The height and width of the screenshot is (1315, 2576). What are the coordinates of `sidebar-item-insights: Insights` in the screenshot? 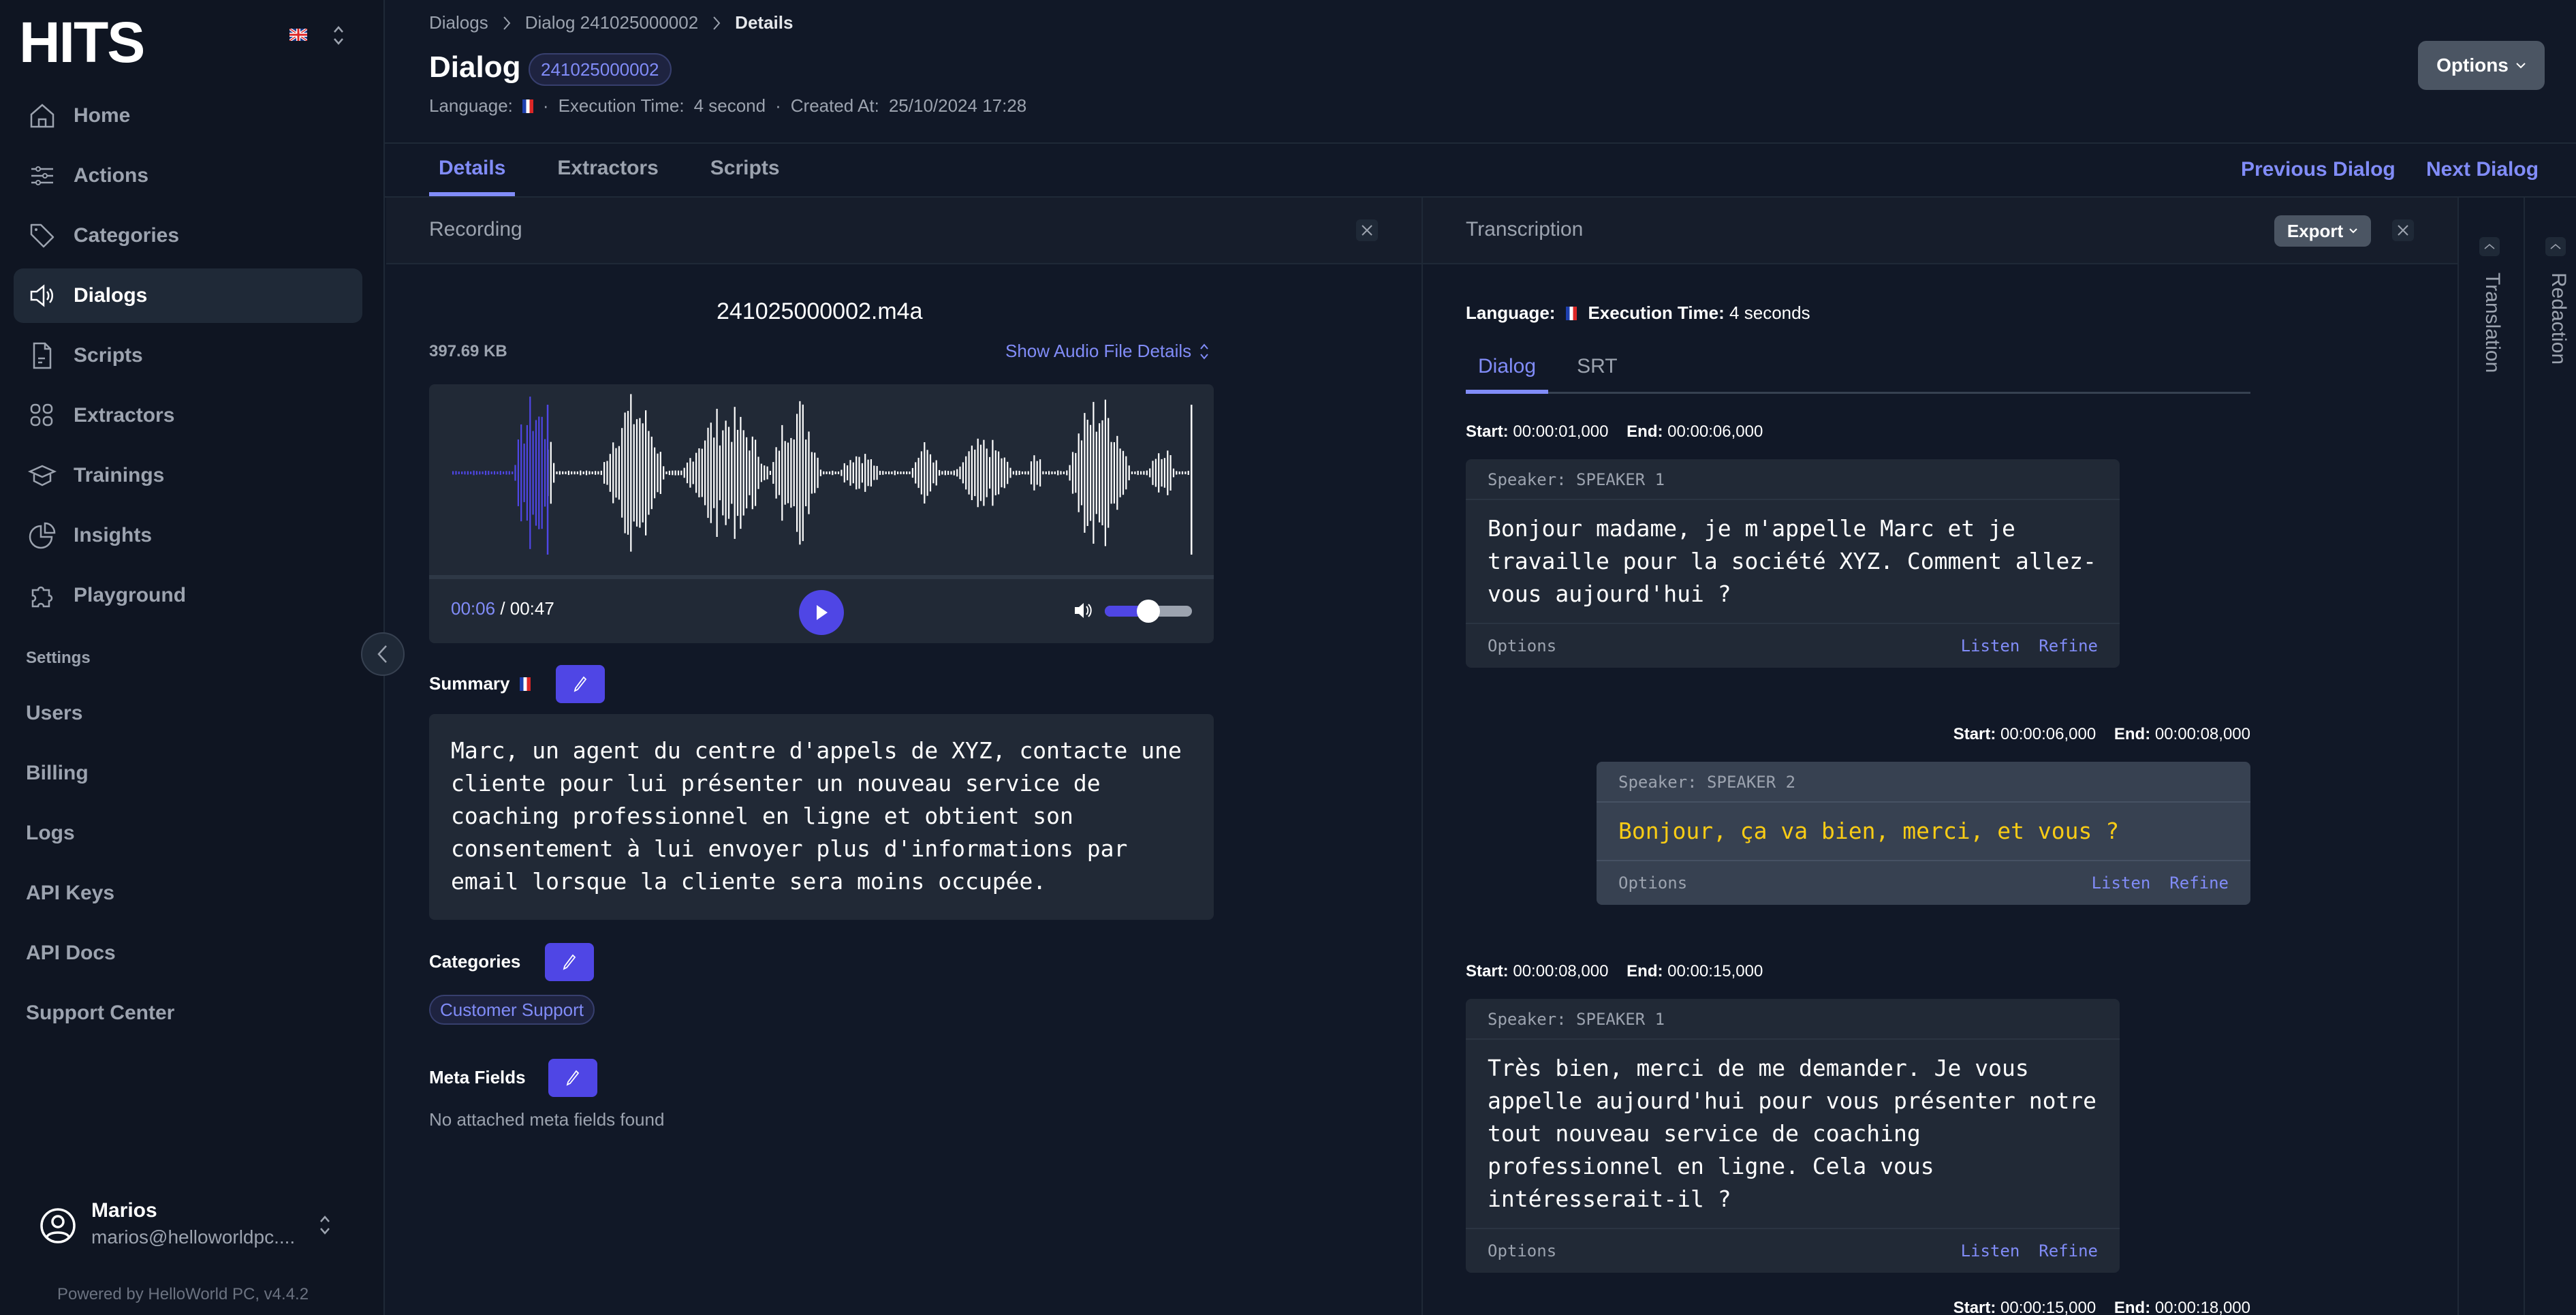 It's located at (188, 535).